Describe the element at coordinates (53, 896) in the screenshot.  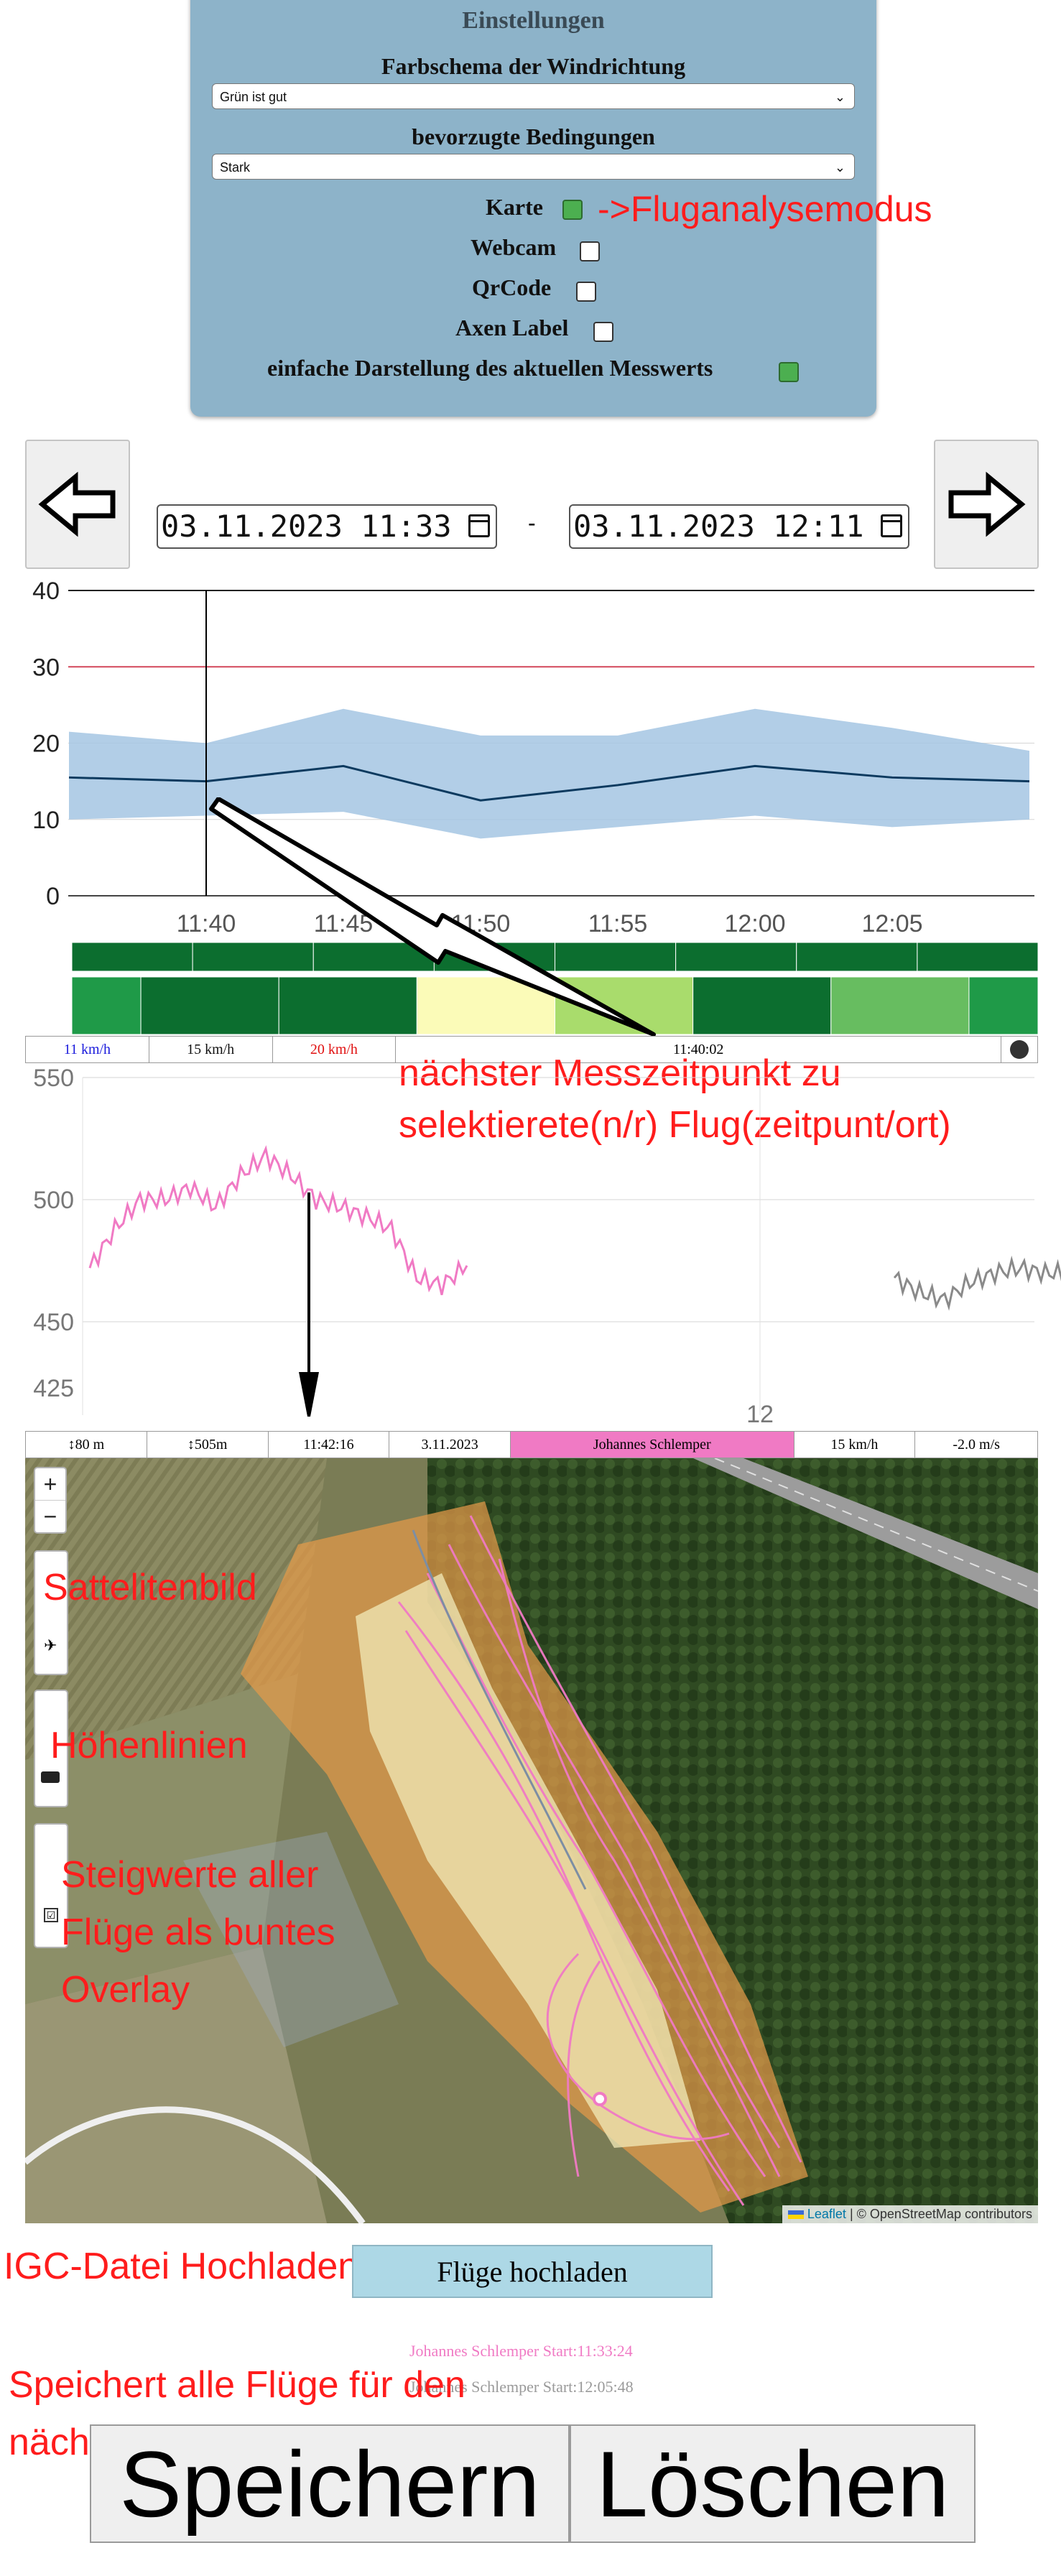
I see `y-tick-label: 0` at that location.